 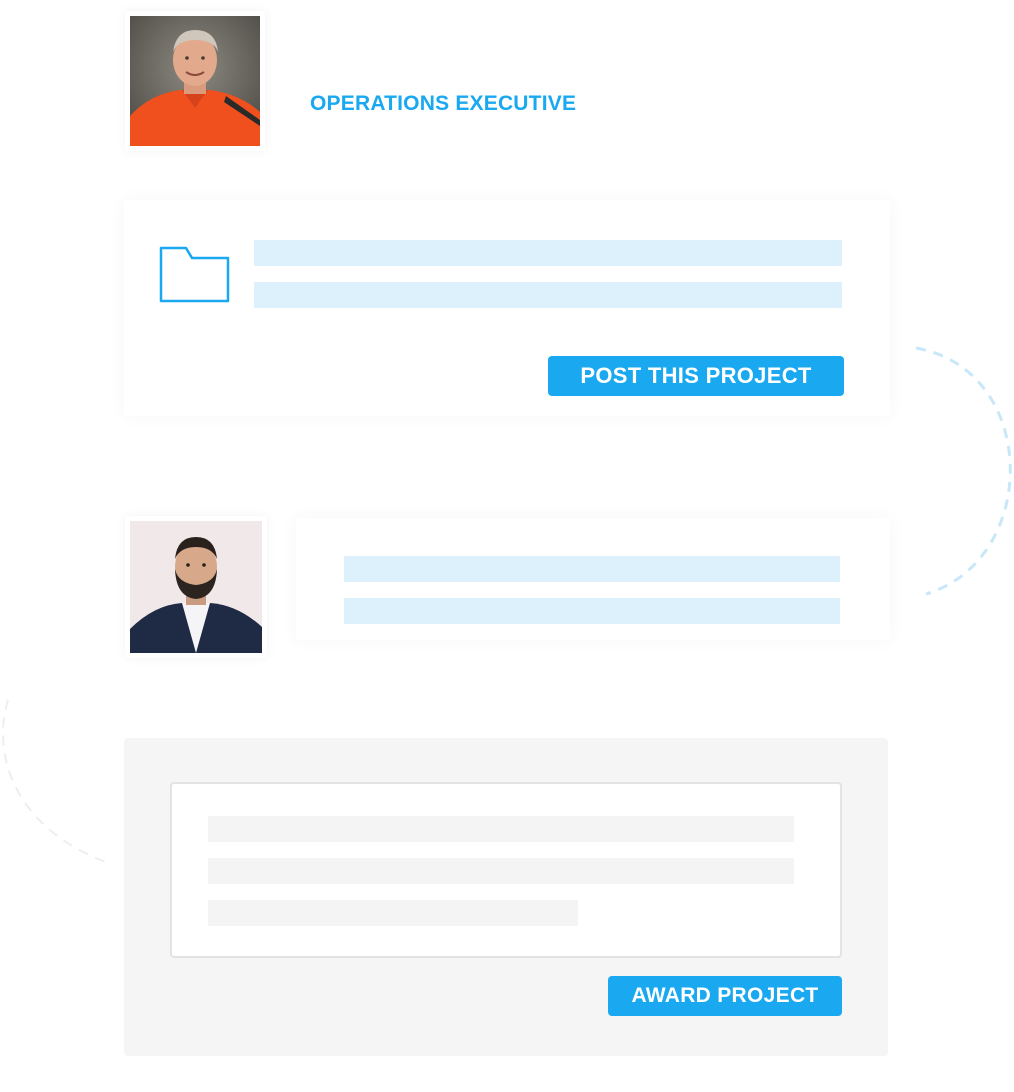 I want to click on role-label: OPERATIONS EXECUTIVE, so click(x=443, y=103).